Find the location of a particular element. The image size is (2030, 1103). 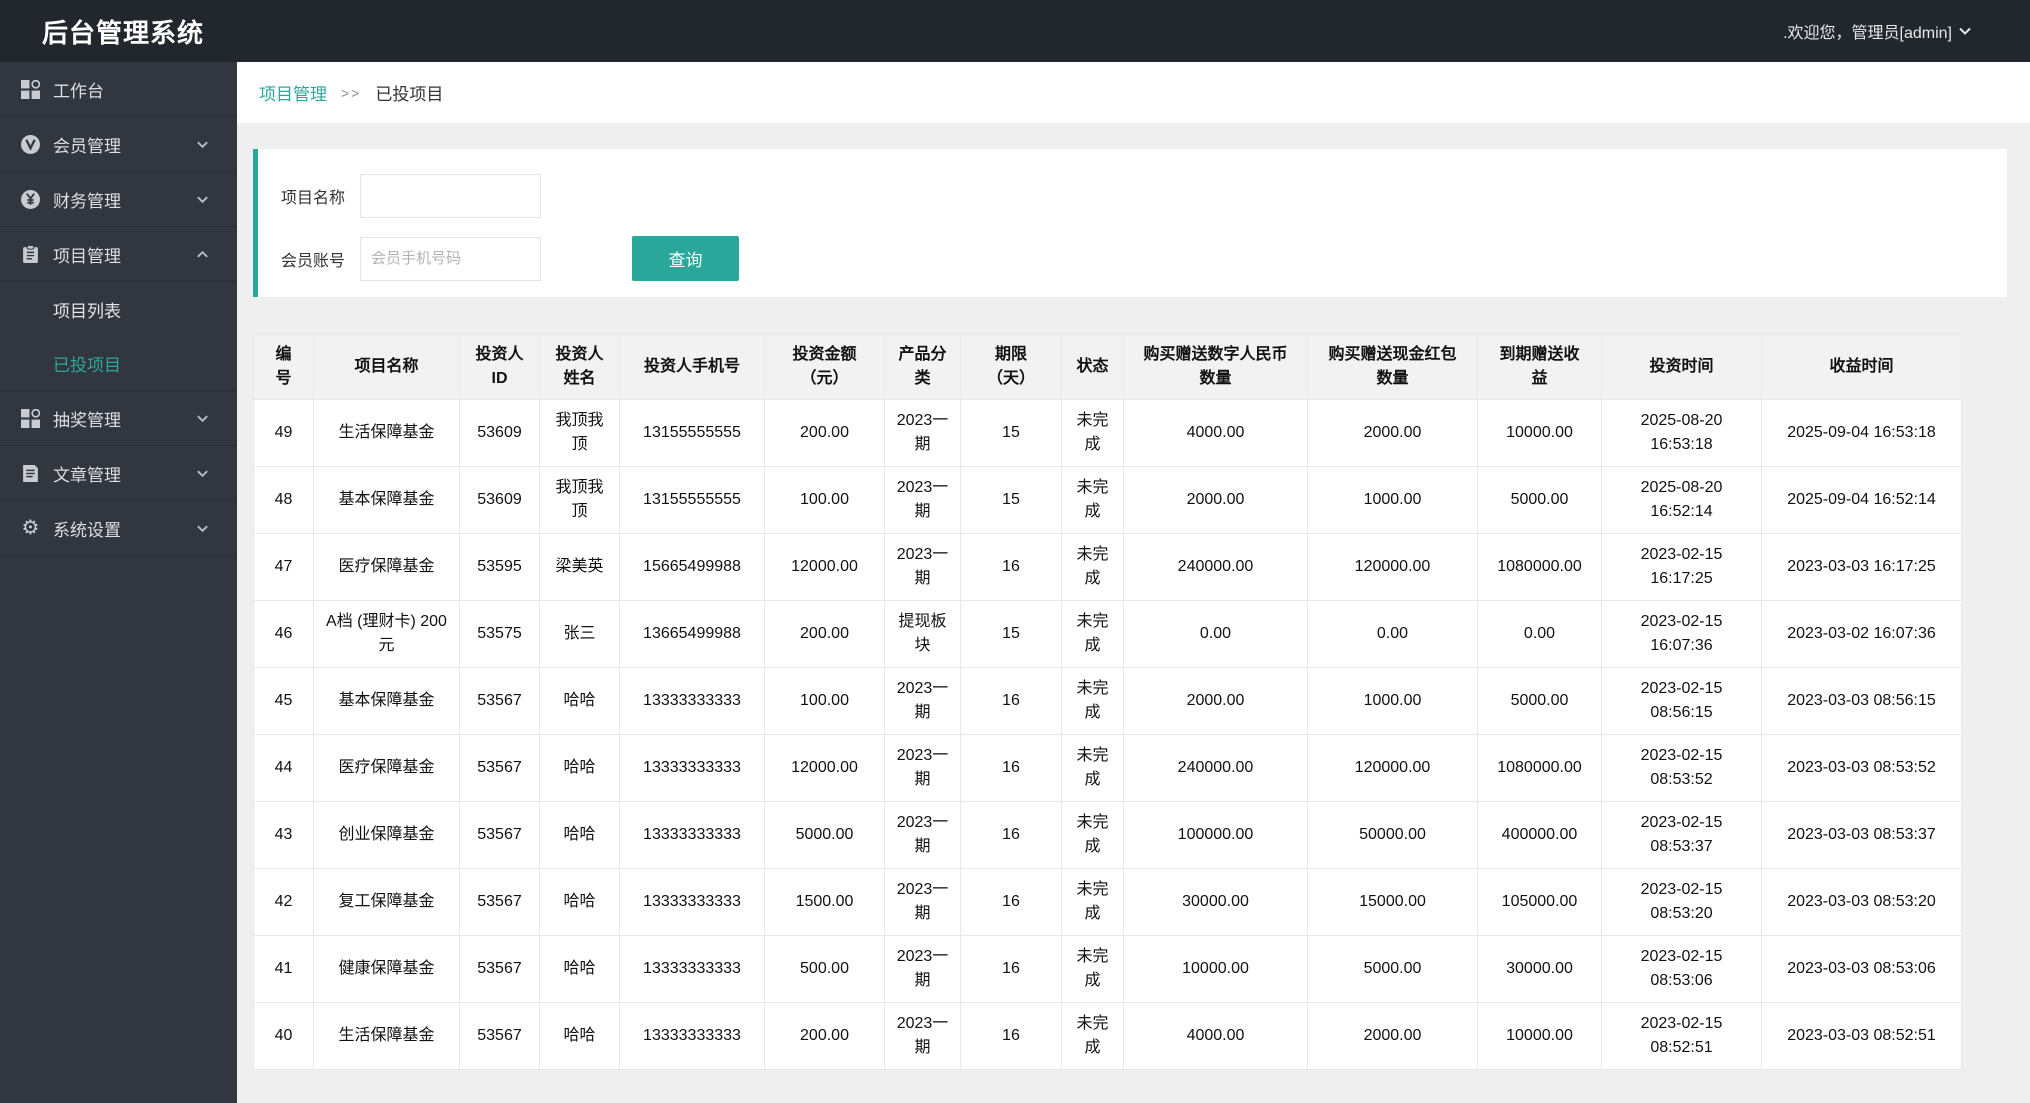

sidebar-item-label: 文章管理 is located at coordinates (87, 475).